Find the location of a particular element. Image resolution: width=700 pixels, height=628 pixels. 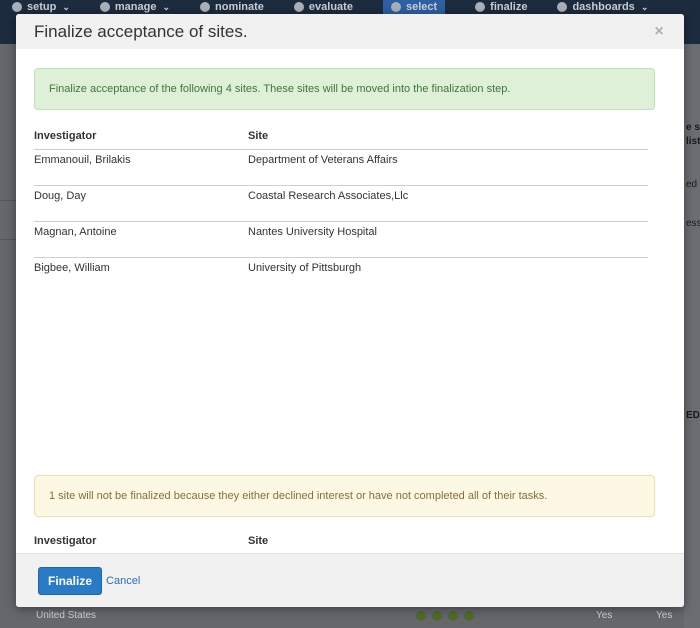

background-table-row: United States Yes Yes is located at coordinates (354, 615).